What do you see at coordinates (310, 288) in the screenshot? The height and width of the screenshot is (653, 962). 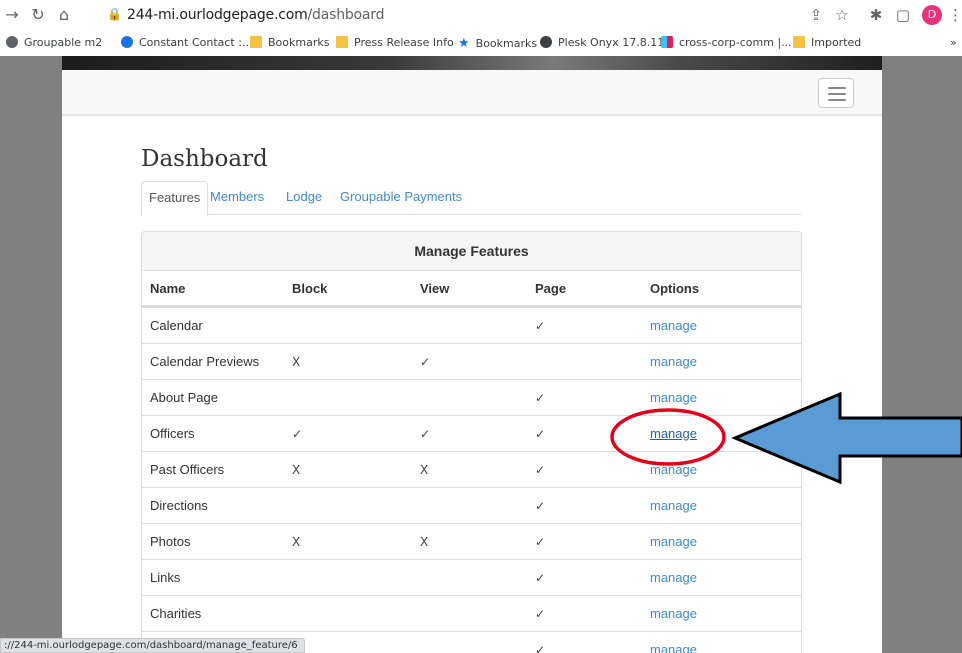 I see `column-header-block: Block` at bounding box center [310, 288].